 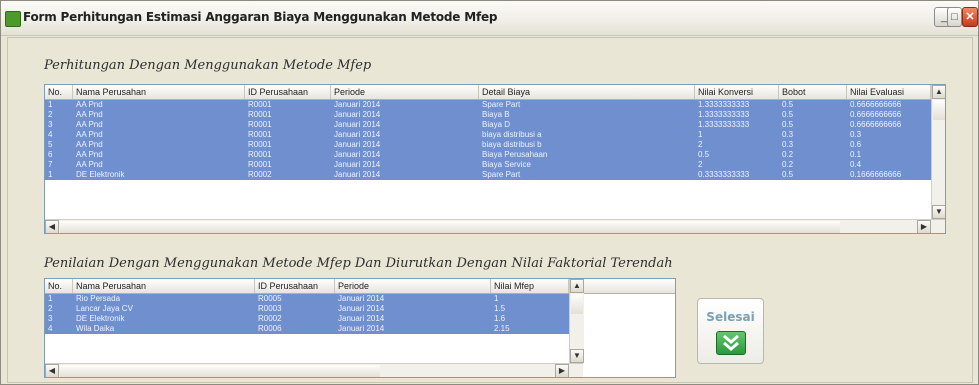 What do you see at coordinates (938, 212) in the screenshot?
I see `grid1-scroll-down-icon: ▼` at bounding box center [938, 212].